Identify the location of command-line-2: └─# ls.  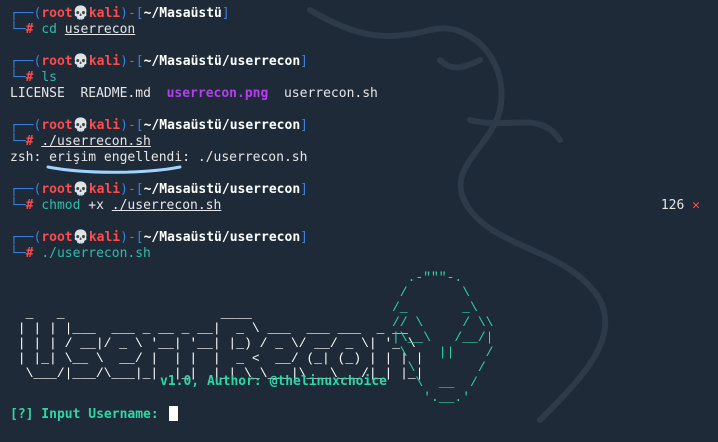
(33, 77).